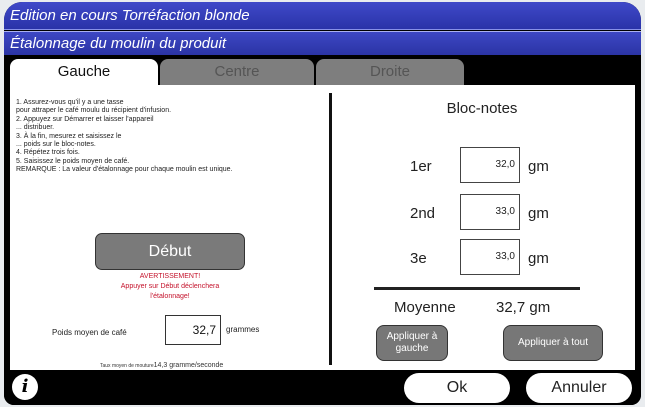  What do you see at coordinates (25, 387) in the screenshot?
I see `info-icon: i` at bounding box center [25, 387].